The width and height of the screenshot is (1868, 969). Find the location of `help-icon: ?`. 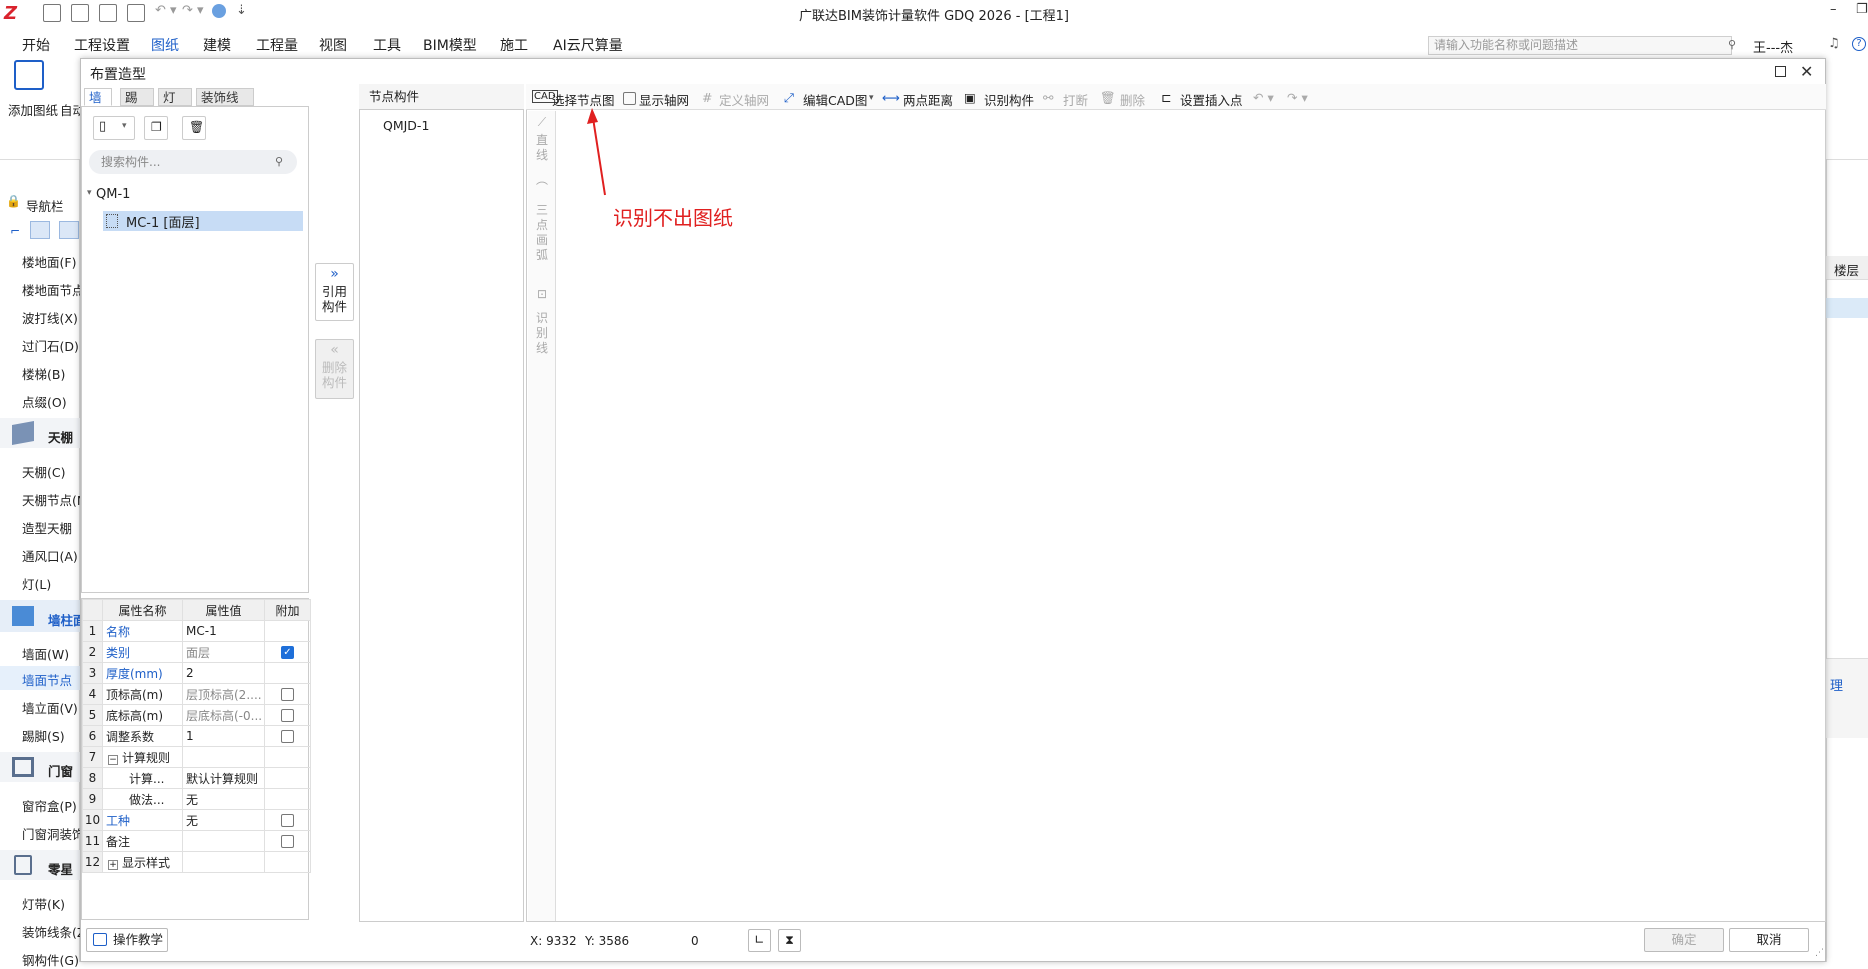

help-icon: ? is located at coordinates (1859, 44).